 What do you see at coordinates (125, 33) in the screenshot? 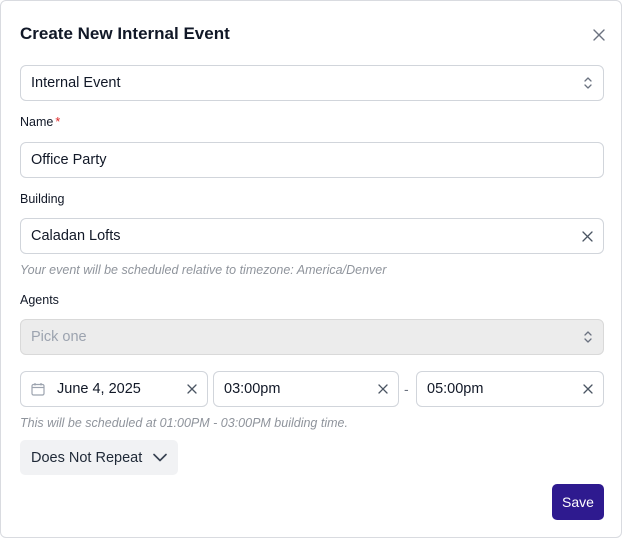
I see `dialog-title: Create New Internal Event` at bounding box center [125, 33].